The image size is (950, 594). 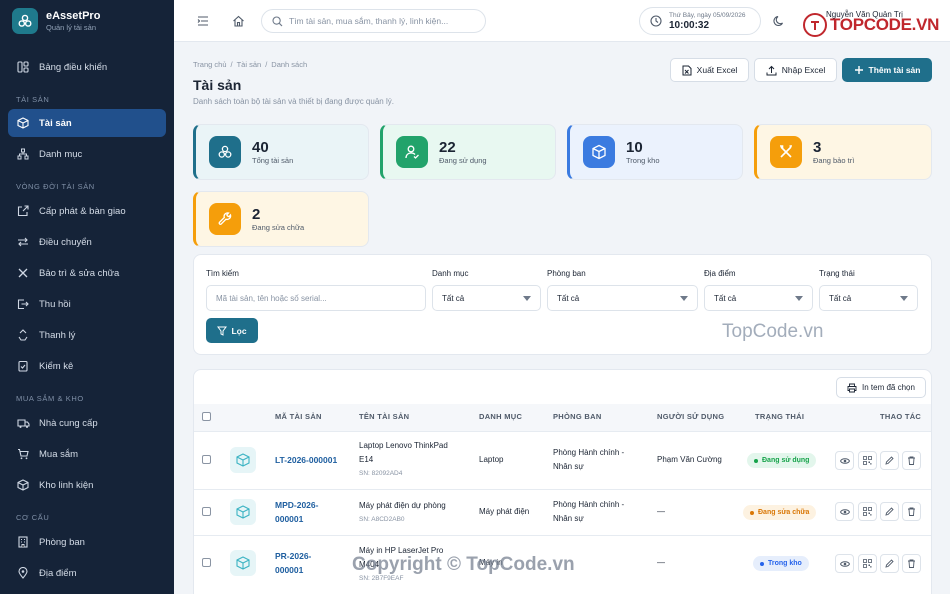 I want to click on sidebar-item-recall: Thu hồi, so click(x=87, y=304).